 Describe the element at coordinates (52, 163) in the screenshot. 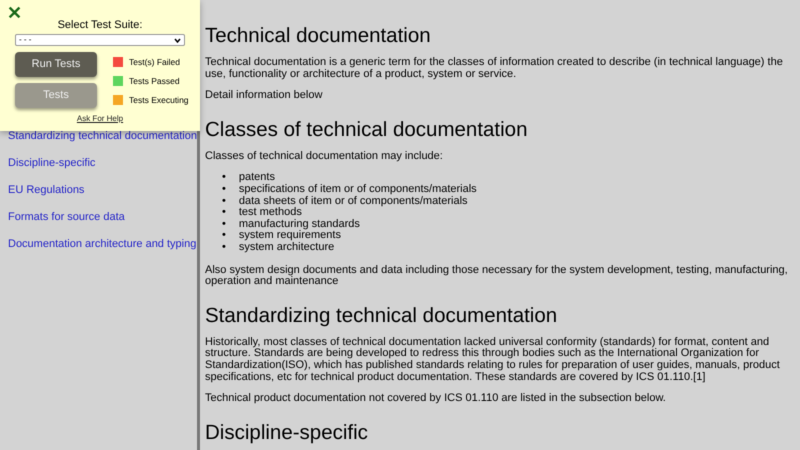

I see `nav-link: Discipline-specific` at that location.